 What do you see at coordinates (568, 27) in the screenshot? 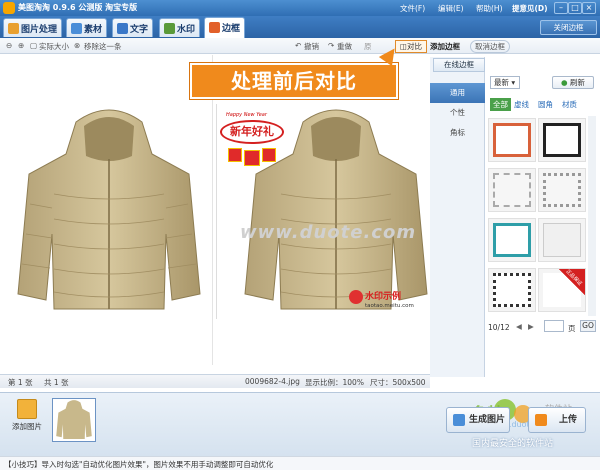
I see `close-frame-button: 关闭边框` at bounding box center [568, 27].